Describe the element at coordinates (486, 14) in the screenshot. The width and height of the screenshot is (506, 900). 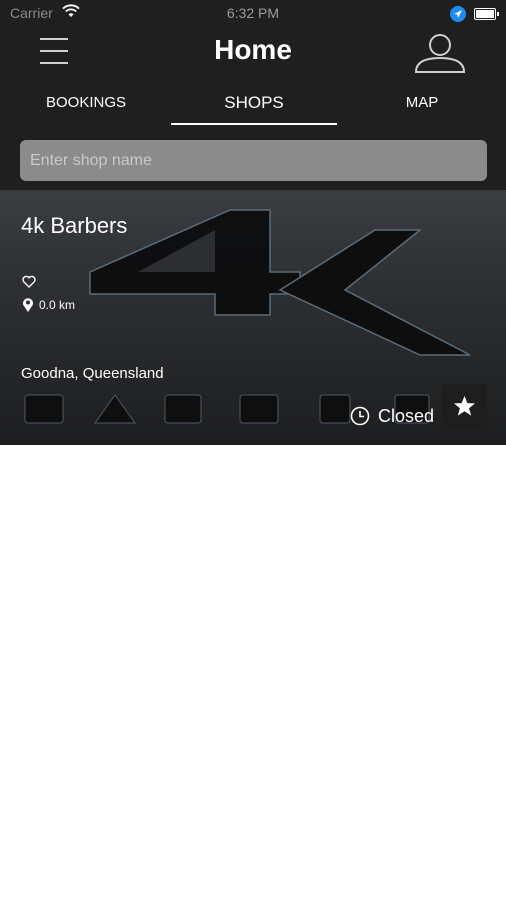
I see `battery-icon` at that location.